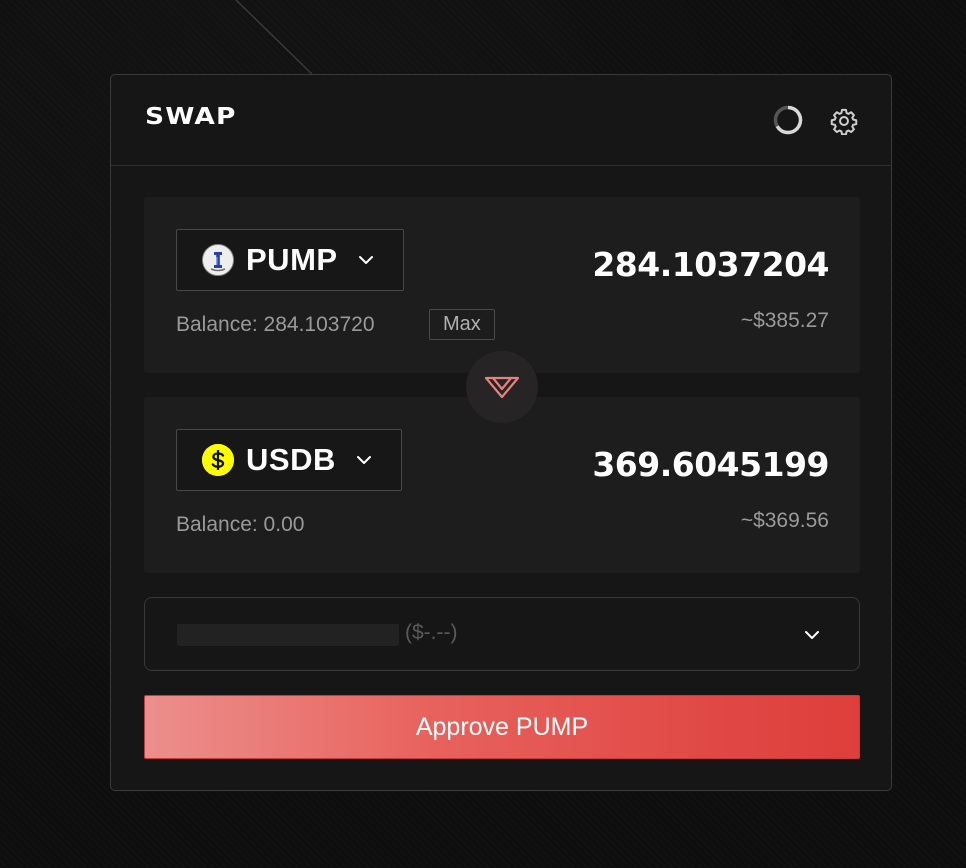  Describe the element at coordinates (710, 264) in the screenshot. I see `from-amount-input: 284.1037204` at that location.